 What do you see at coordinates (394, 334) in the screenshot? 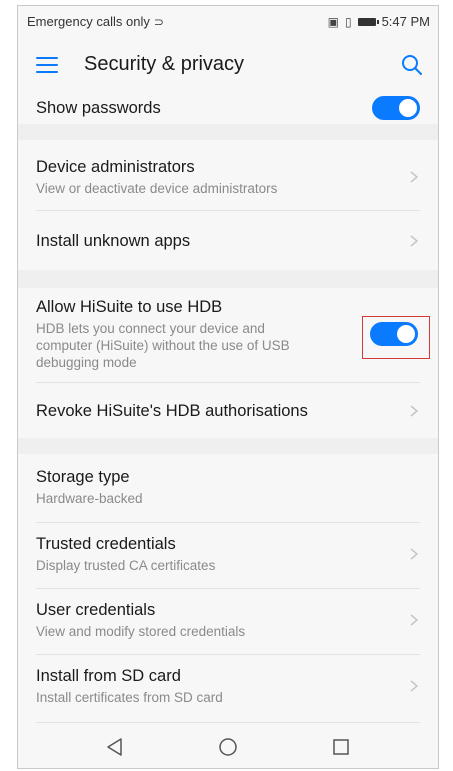
I see `allow-hisuite-hdb-toggle` at bounding box center [394, 334].